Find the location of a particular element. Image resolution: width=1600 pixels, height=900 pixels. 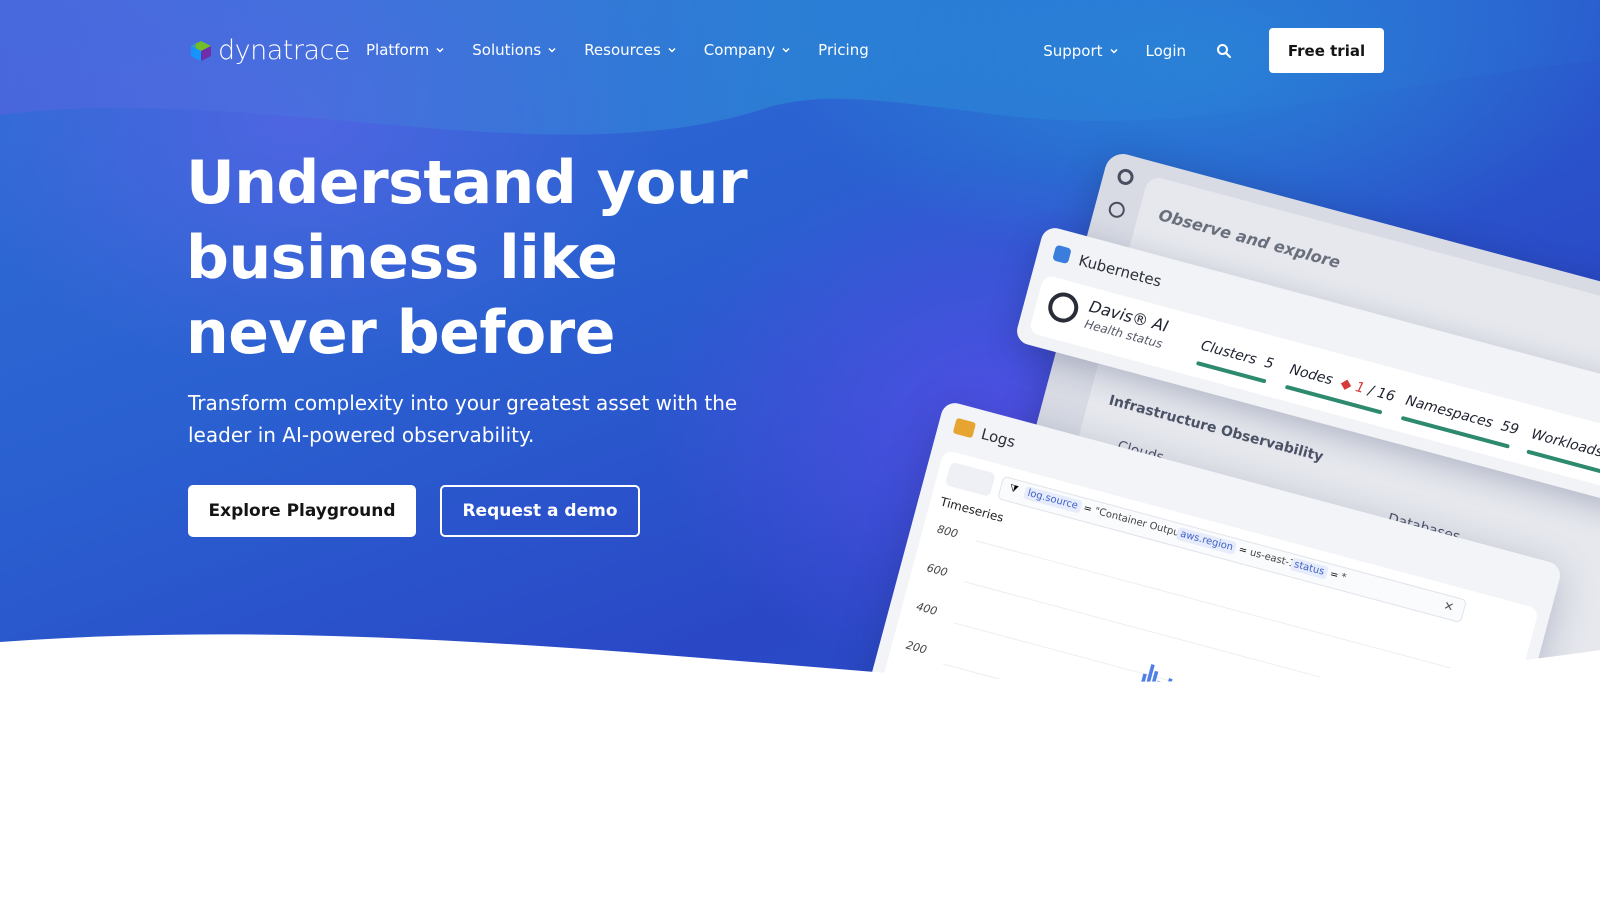

secondary-nav: Support Login Free trial is located at coordinates (1213, 50).